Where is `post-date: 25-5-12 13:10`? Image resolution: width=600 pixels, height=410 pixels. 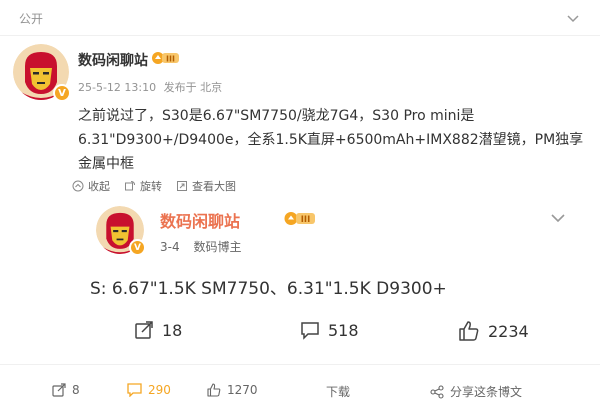 post-date: 25-5-12 13:10 is located at coordinates (117, 87).